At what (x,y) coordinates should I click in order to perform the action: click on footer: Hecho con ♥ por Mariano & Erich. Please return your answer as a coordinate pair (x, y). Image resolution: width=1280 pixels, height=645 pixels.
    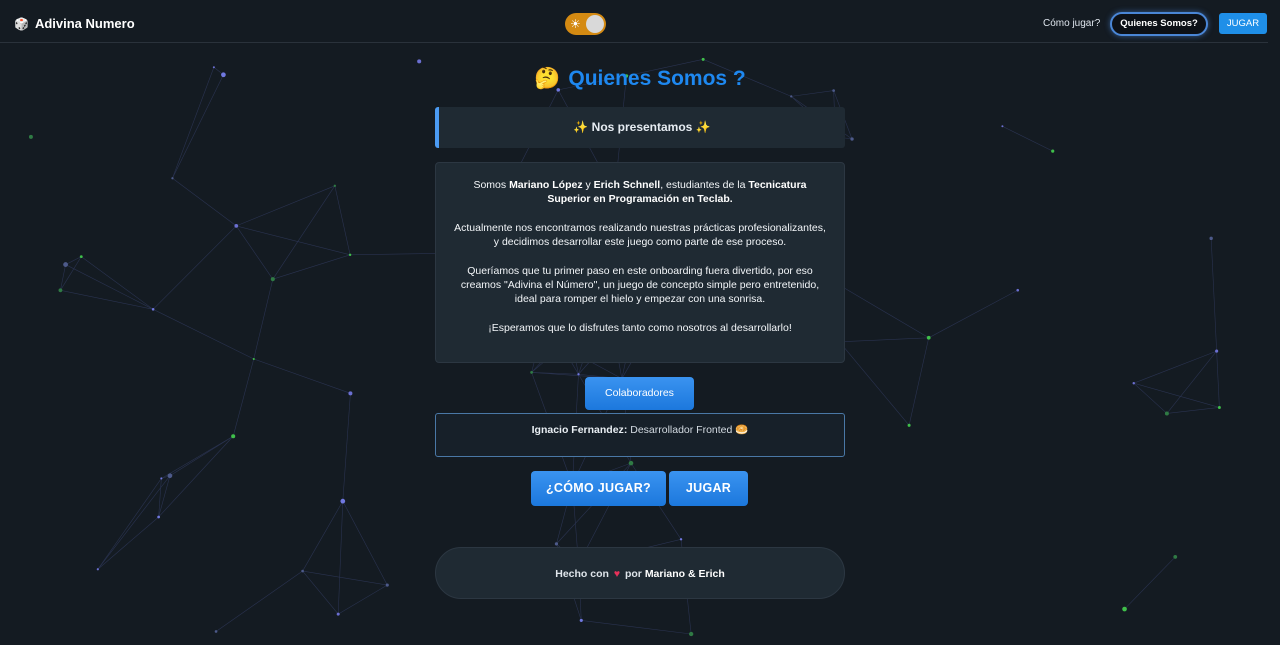
    Looking at the image, I should click on (640, 573).